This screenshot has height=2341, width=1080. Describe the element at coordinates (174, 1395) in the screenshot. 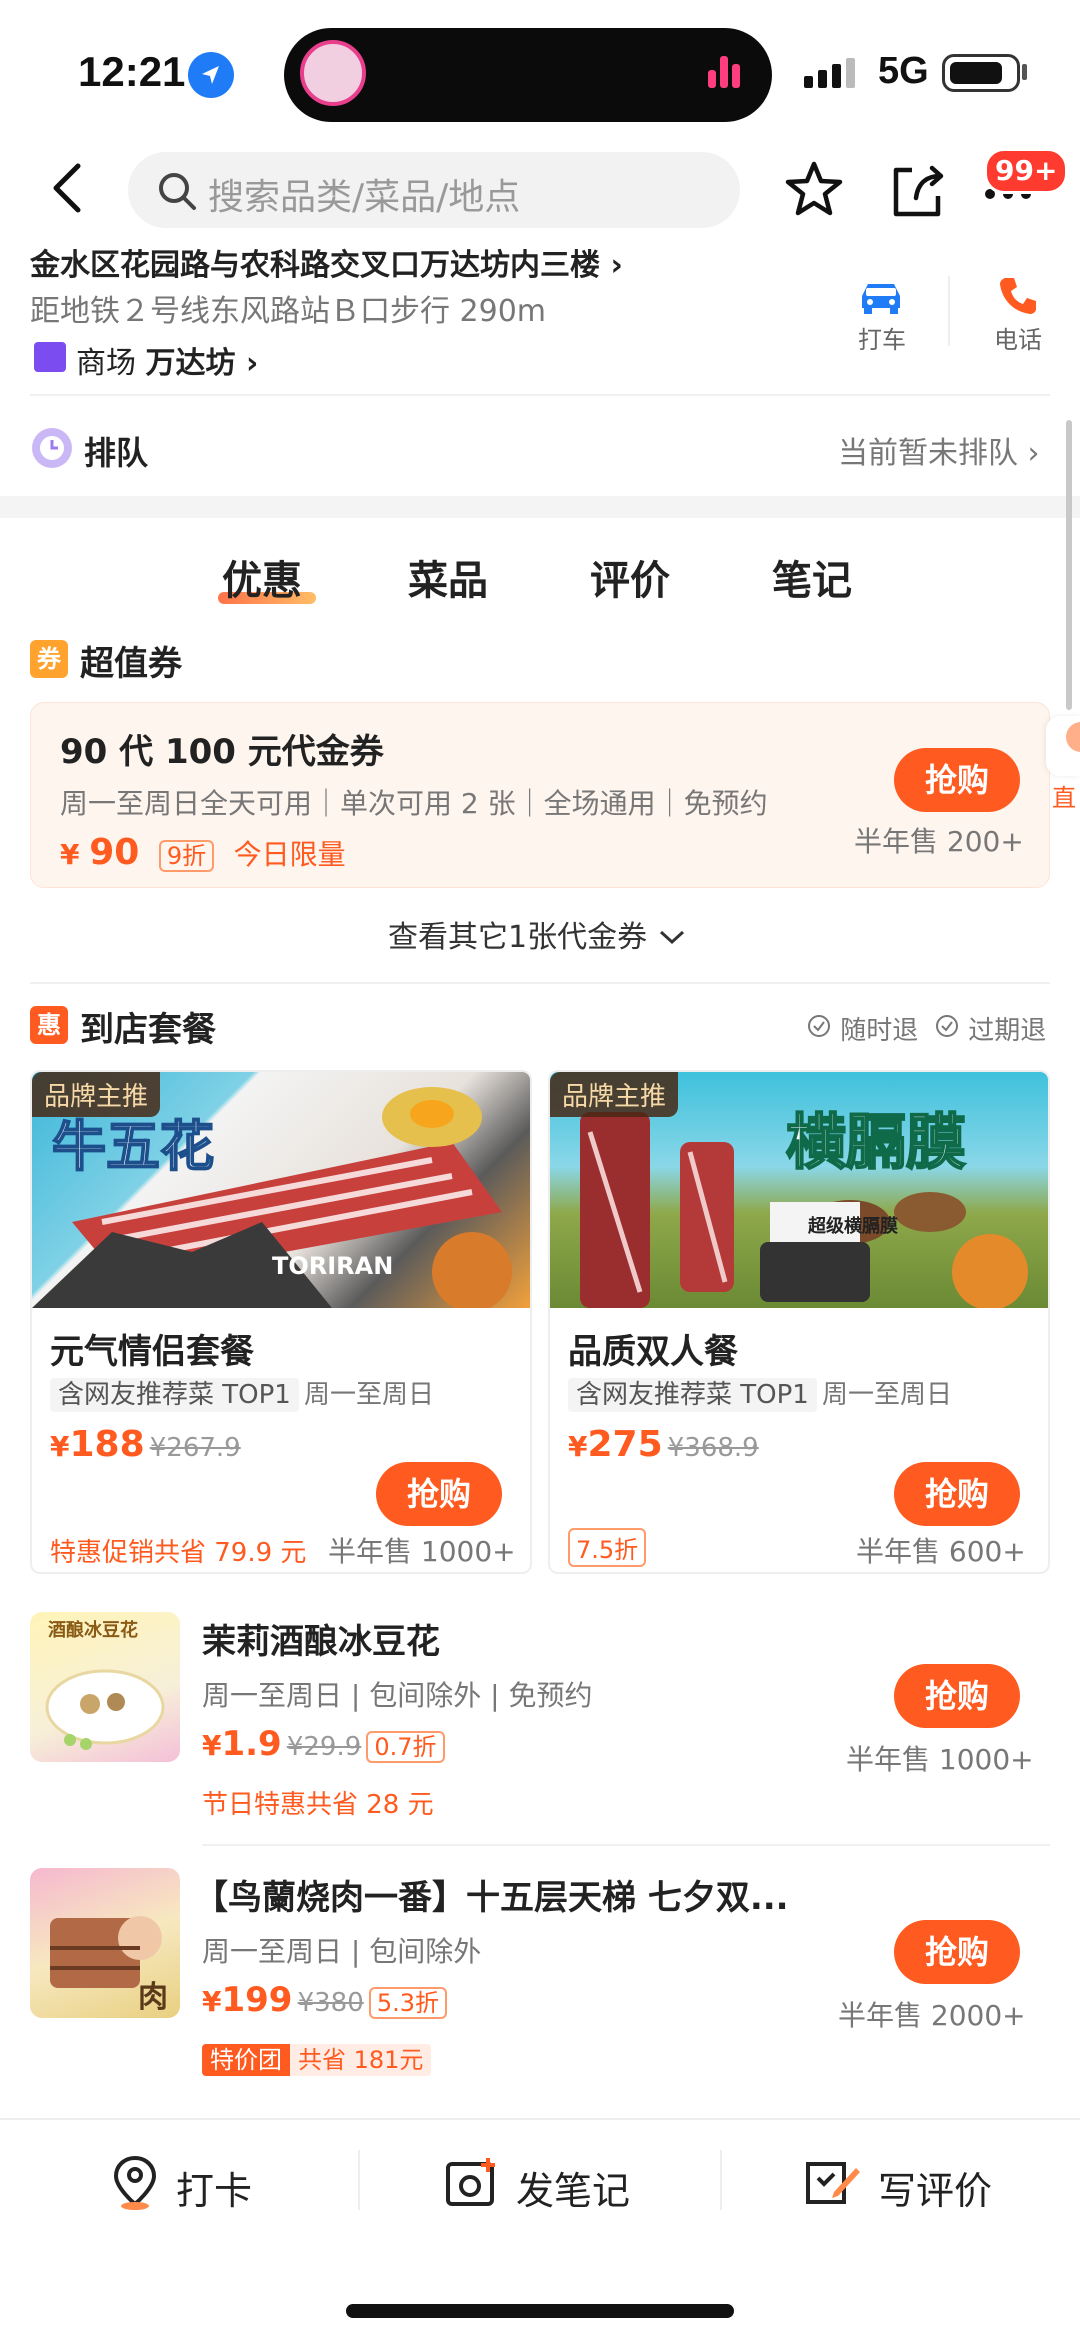

I see `package-pill: 含网友推荐菜 TOP1` at that location.